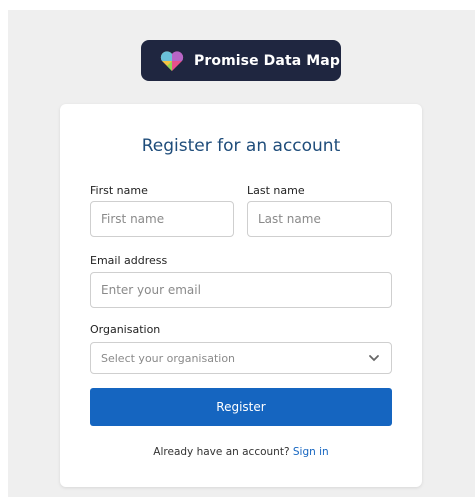  What do you see at coordinates (241, 358) in the screenshot?
I see `organisation-select: Select your organisation` at bounding box center [241, 358].